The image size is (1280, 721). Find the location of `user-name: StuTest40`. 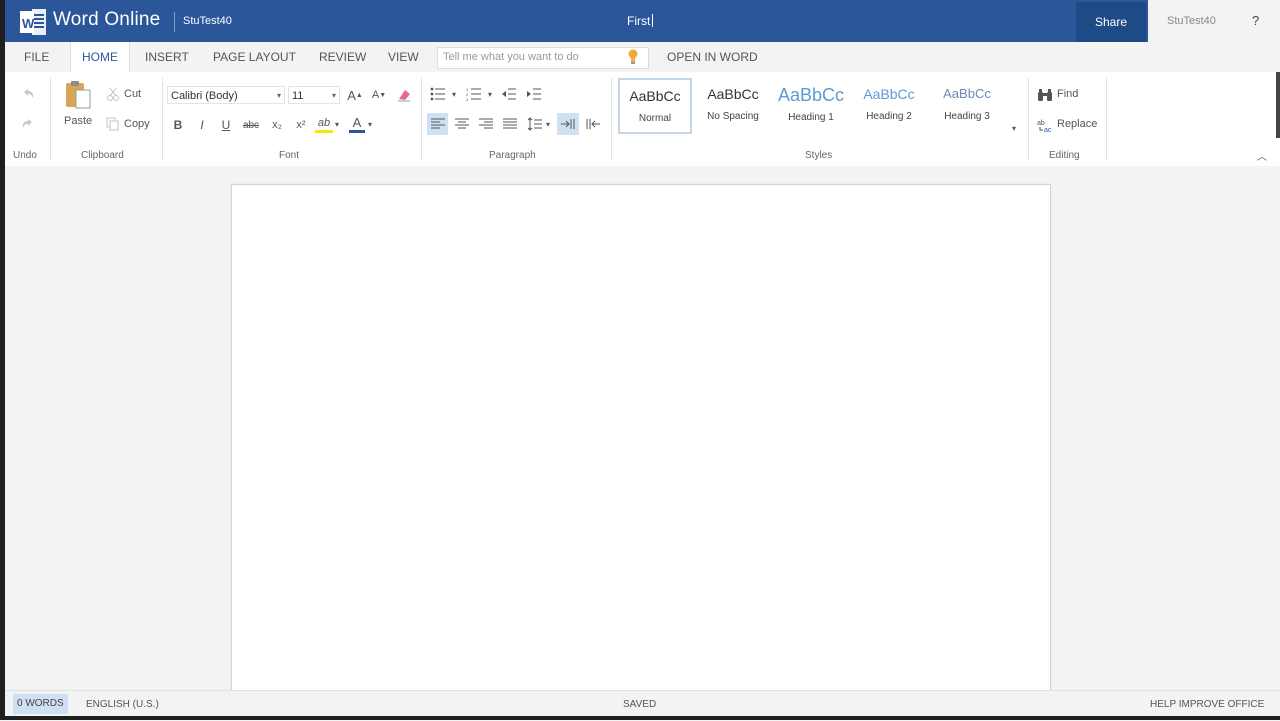

user-name: StuTest40 is located at coordinates (1191, 21).